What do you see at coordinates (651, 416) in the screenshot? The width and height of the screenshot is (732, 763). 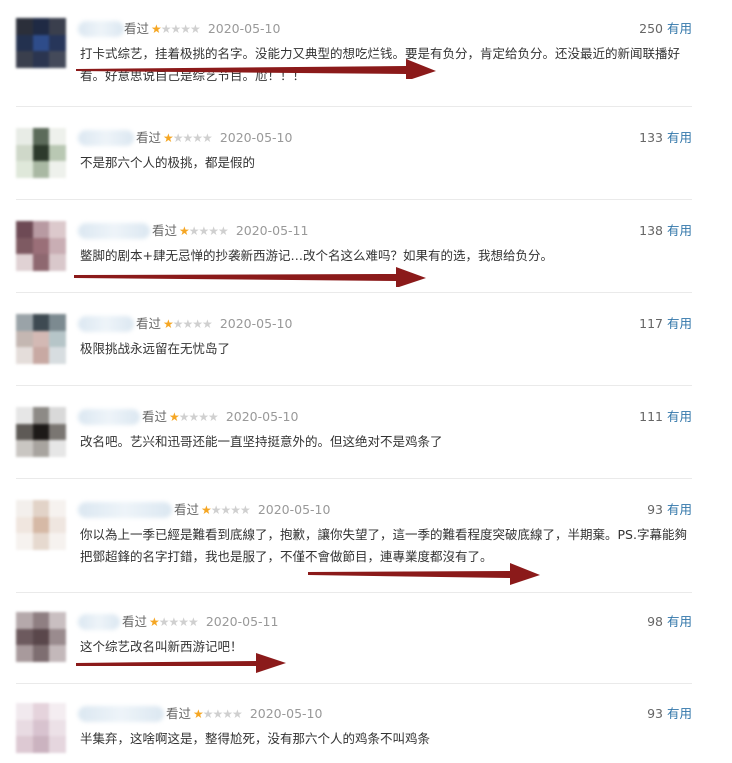 I see `useful-count: 111` at bounding box center [651, 416].